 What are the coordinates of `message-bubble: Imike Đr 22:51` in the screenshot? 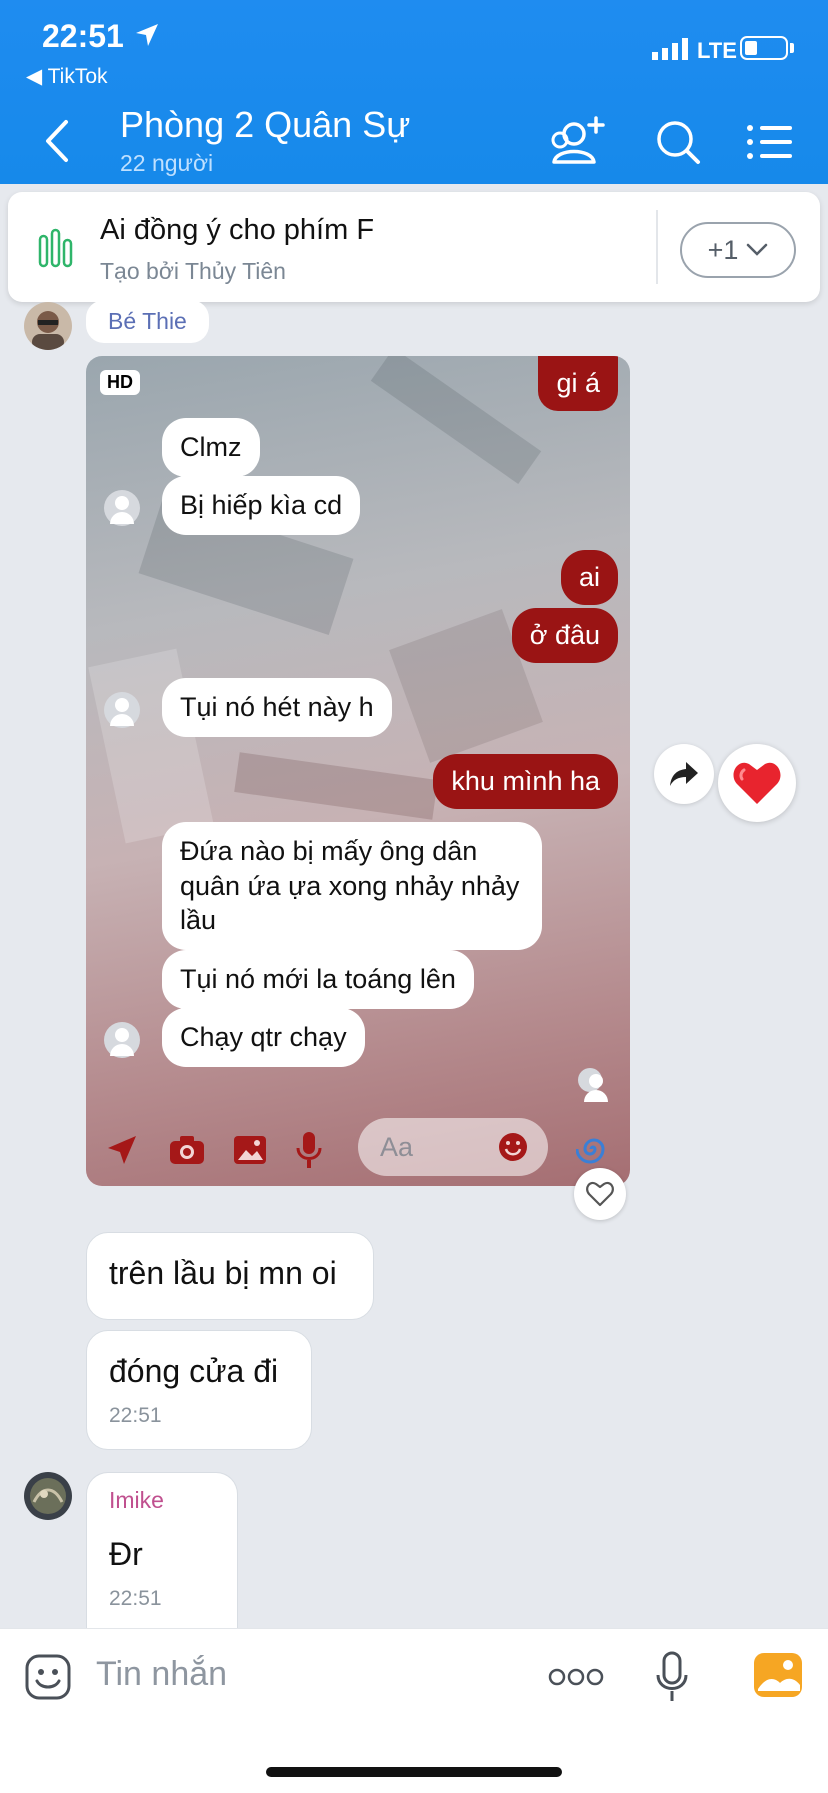 It's located at (162, 1550).